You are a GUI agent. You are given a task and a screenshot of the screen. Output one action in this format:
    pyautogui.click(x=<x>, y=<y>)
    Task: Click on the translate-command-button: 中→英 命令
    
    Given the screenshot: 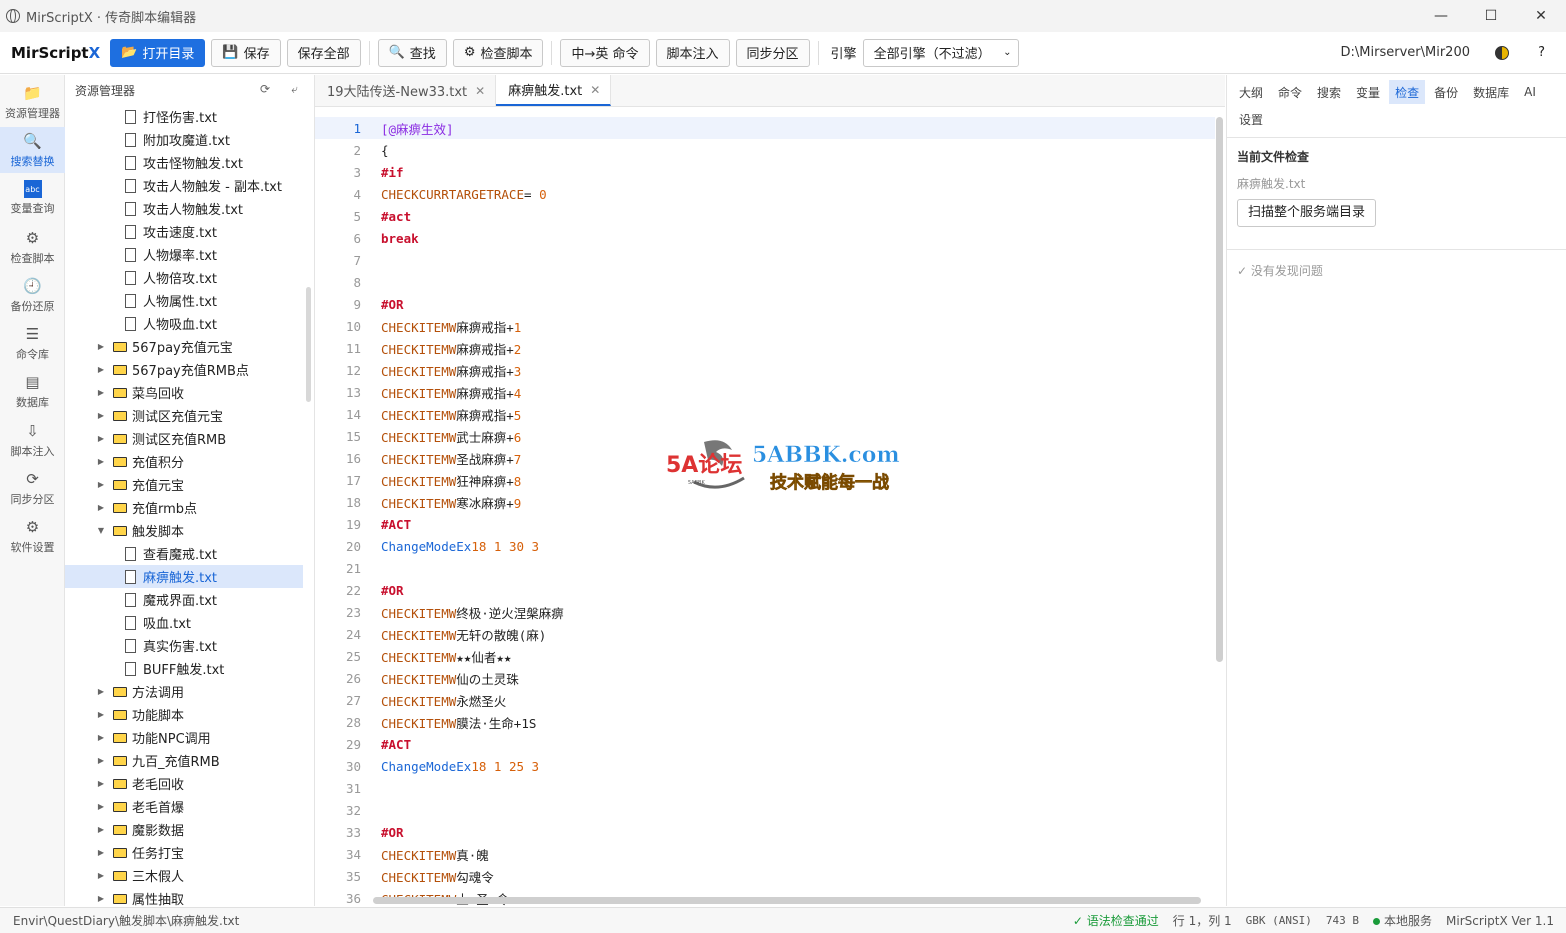 What is the action you would take?
    pyautogui.click(x=605, y=52)
    